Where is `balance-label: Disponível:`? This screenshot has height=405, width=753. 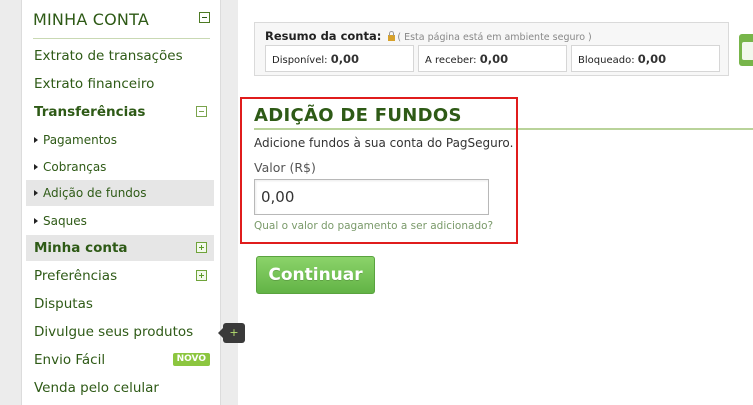 balance-label: Disponível: is located at coordinates (300, 60).